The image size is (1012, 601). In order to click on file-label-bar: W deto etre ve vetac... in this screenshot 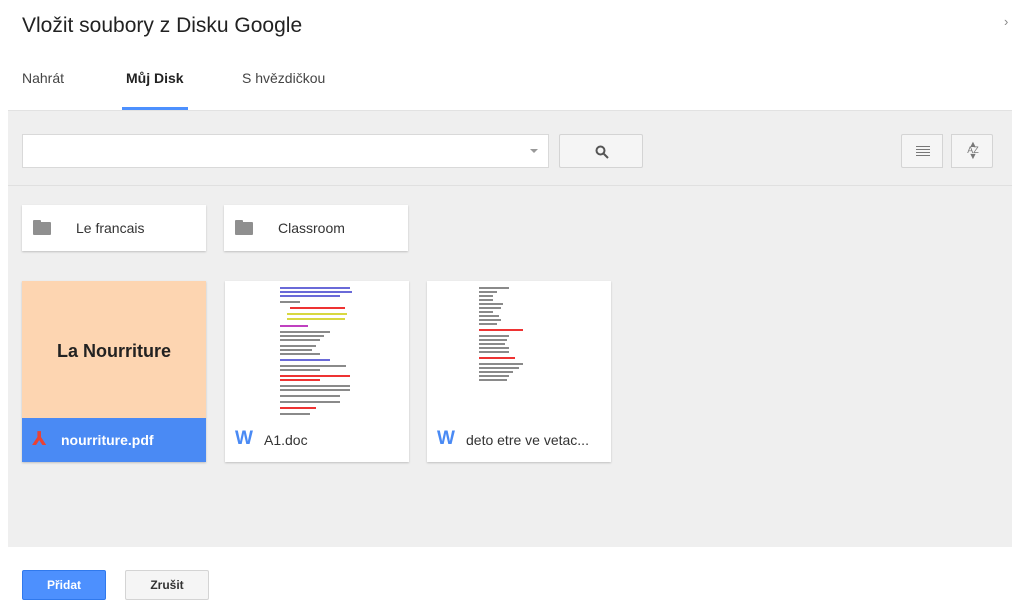, I will do `click(519, 440)`.